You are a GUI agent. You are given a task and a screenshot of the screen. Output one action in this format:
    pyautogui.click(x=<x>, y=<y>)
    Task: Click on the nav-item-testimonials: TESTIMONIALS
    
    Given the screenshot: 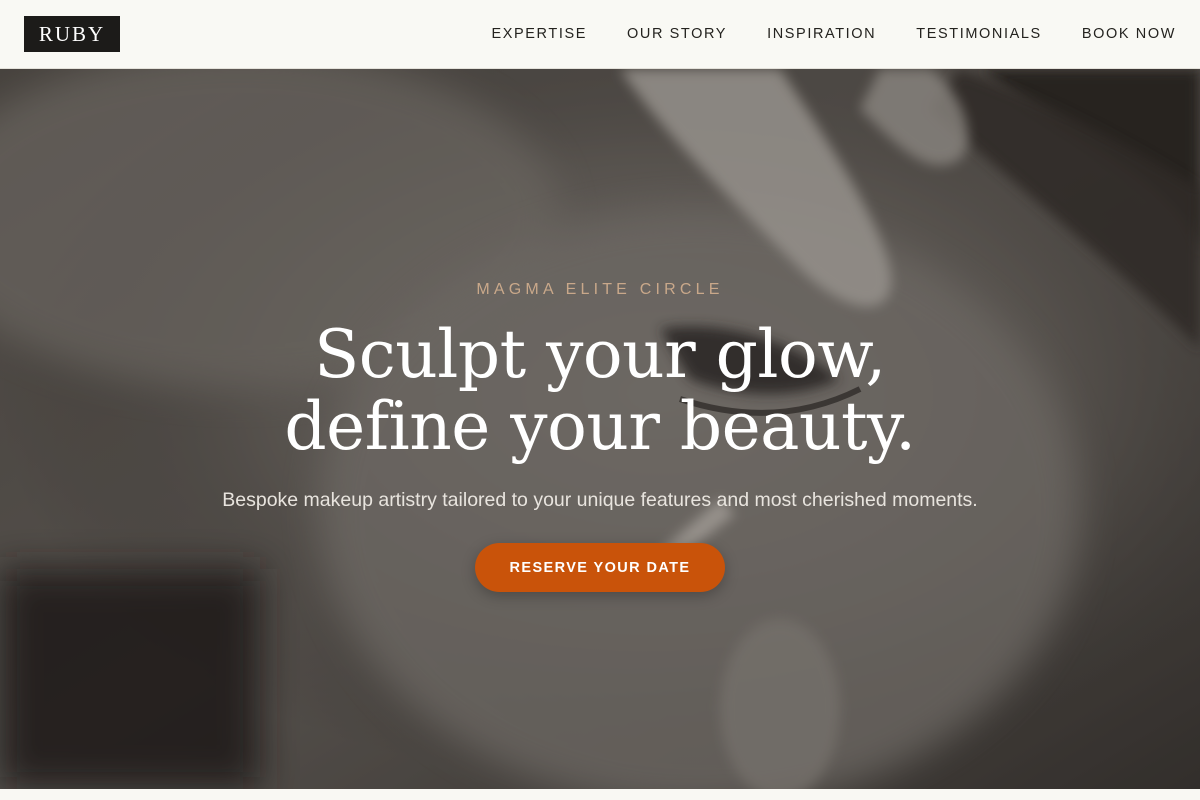 What is the action you would take?
    pyautogui.click(x=979, y=34)
    